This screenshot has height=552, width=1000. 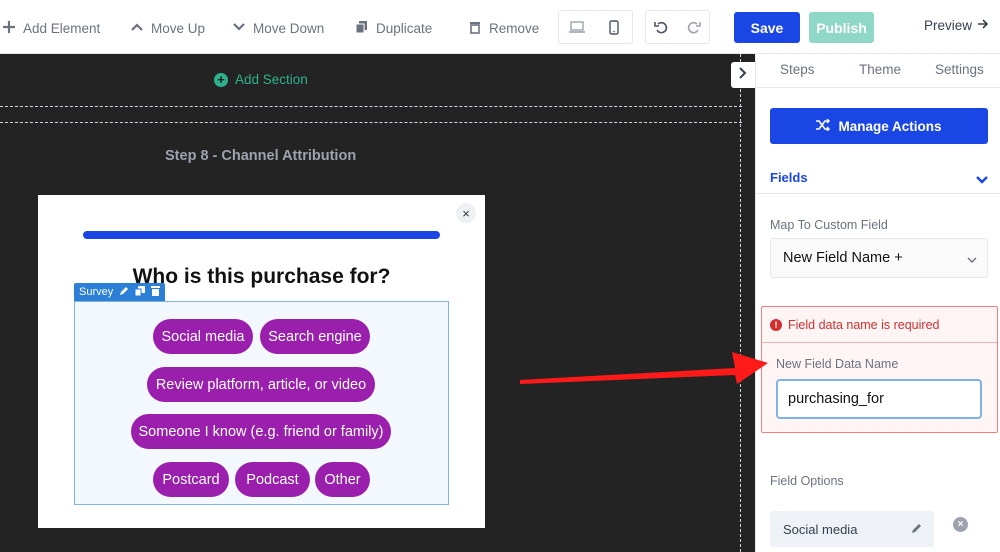 I want to click on tab-theme: Theme, so click(x=880, y=69).